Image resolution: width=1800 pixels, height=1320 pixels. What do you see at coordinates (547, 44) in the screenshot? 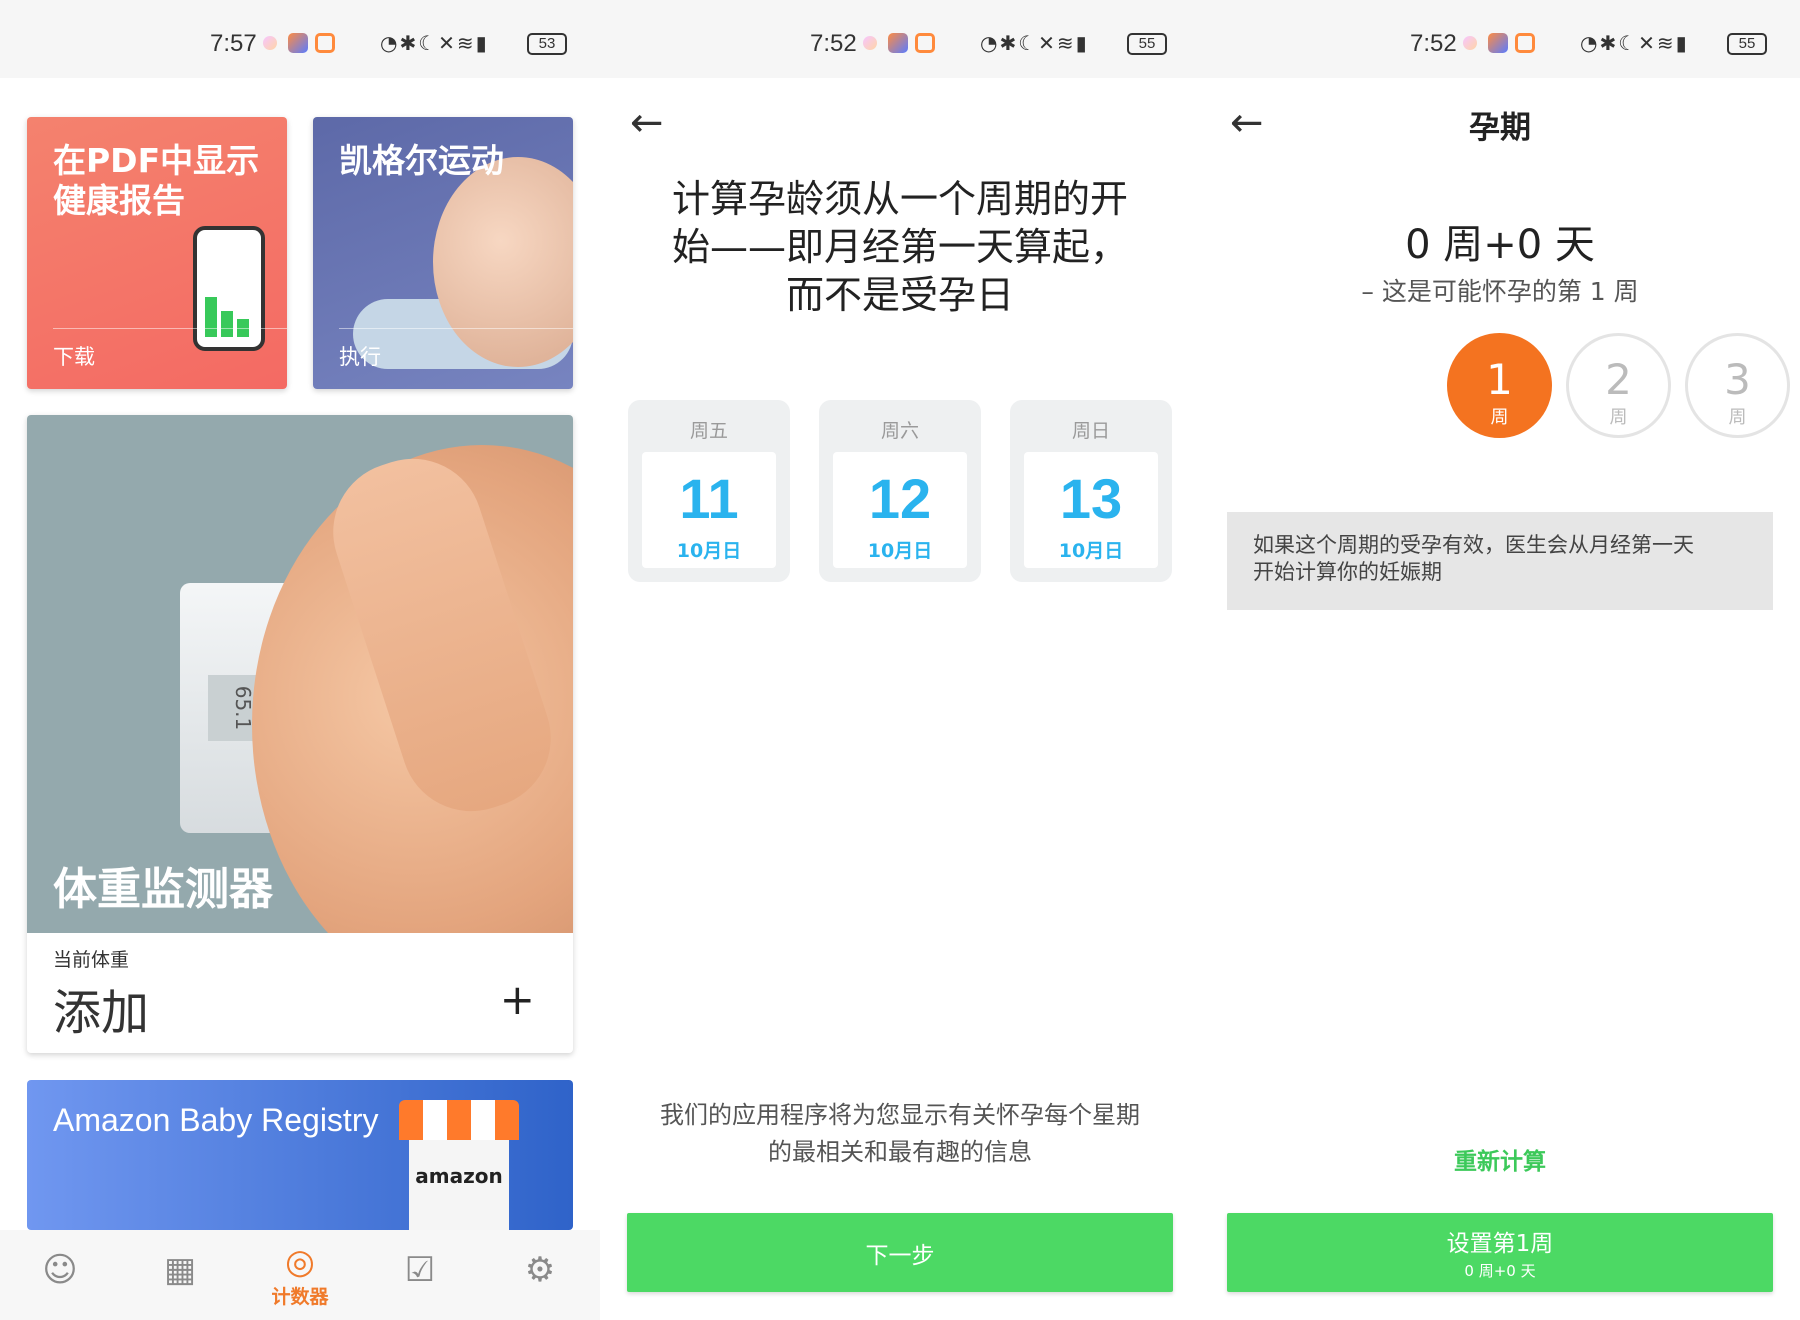
I see `battery-icon: 53` at bounding box center [547, 44].